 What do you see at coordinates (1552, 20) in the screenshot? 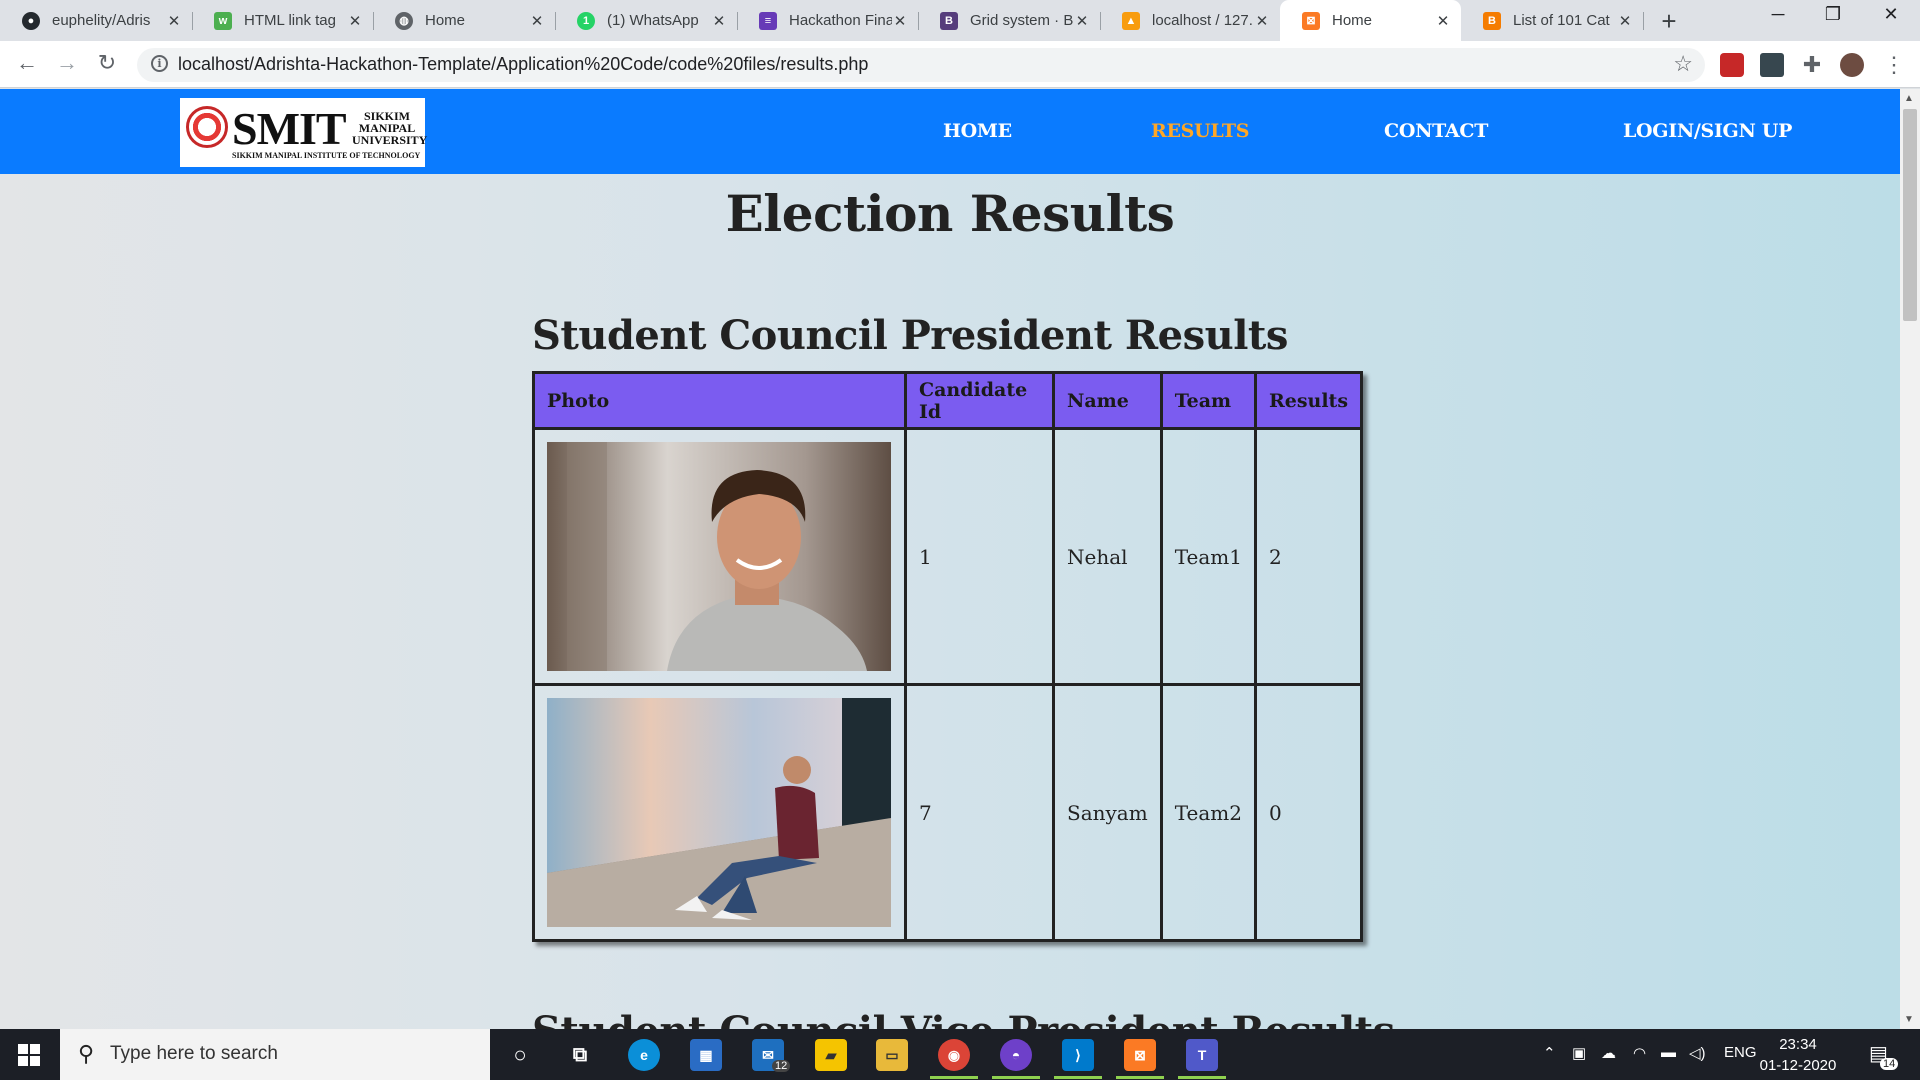
I see `browser-tab: B List of 101 Cat ✕` at bounding box center [1552, 20].